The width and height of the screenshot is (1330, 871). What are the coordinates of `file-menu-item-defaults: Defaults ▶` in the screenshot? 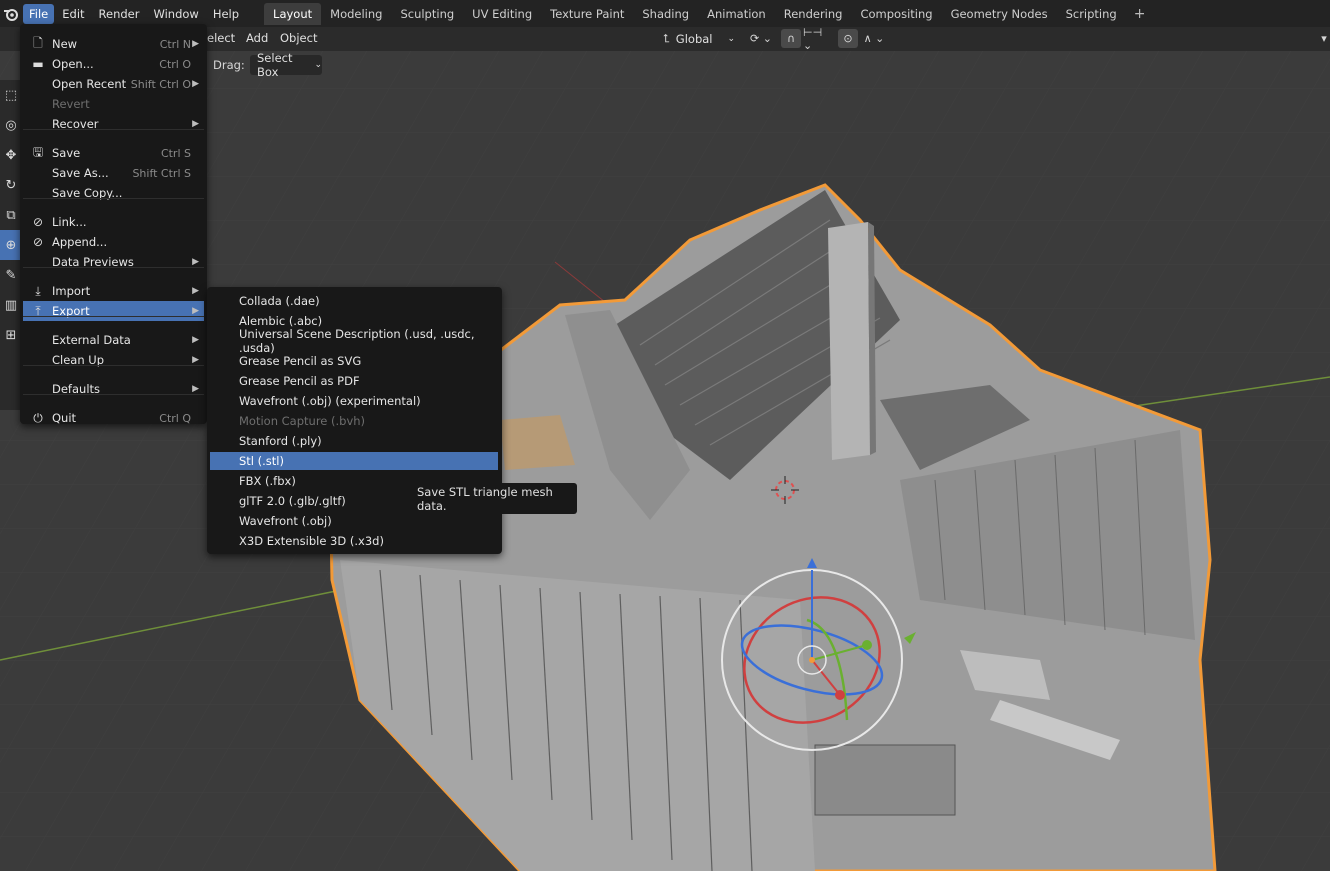 It's located at (113, 389).